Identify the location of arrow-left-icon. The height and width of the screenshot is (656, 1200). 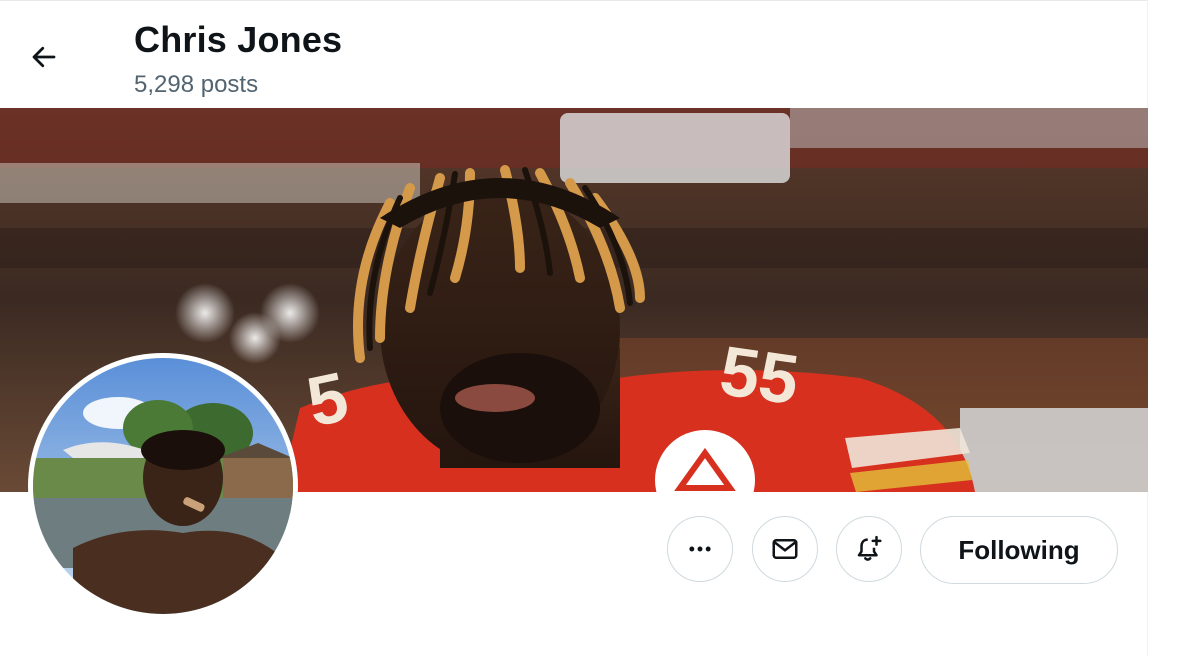
(44, 57).